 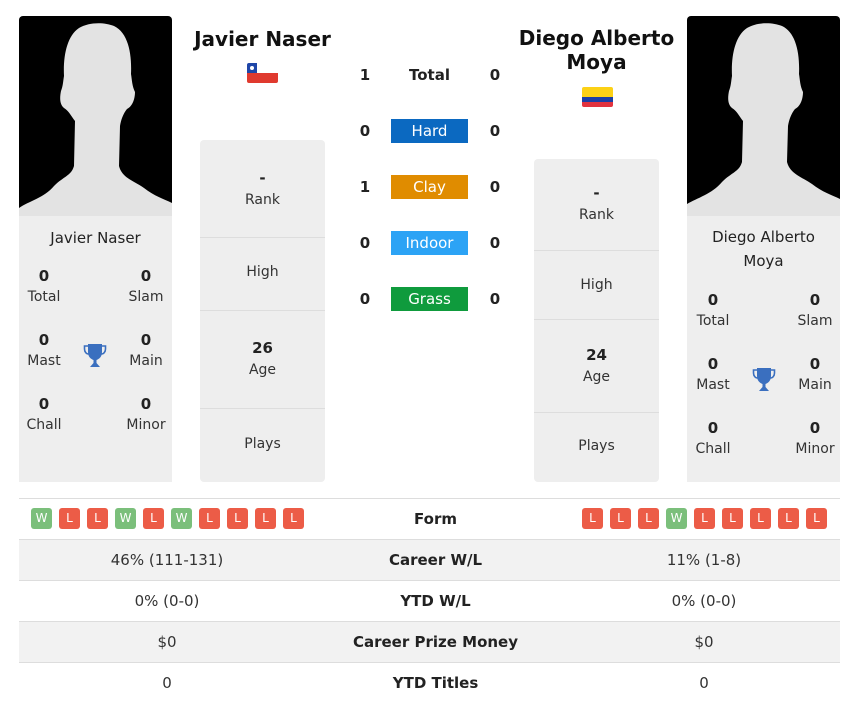 What do you see at coordinates (262, 200) in the screenshot?
I see `rank-label: Rank` at bounding box center [262, 200].